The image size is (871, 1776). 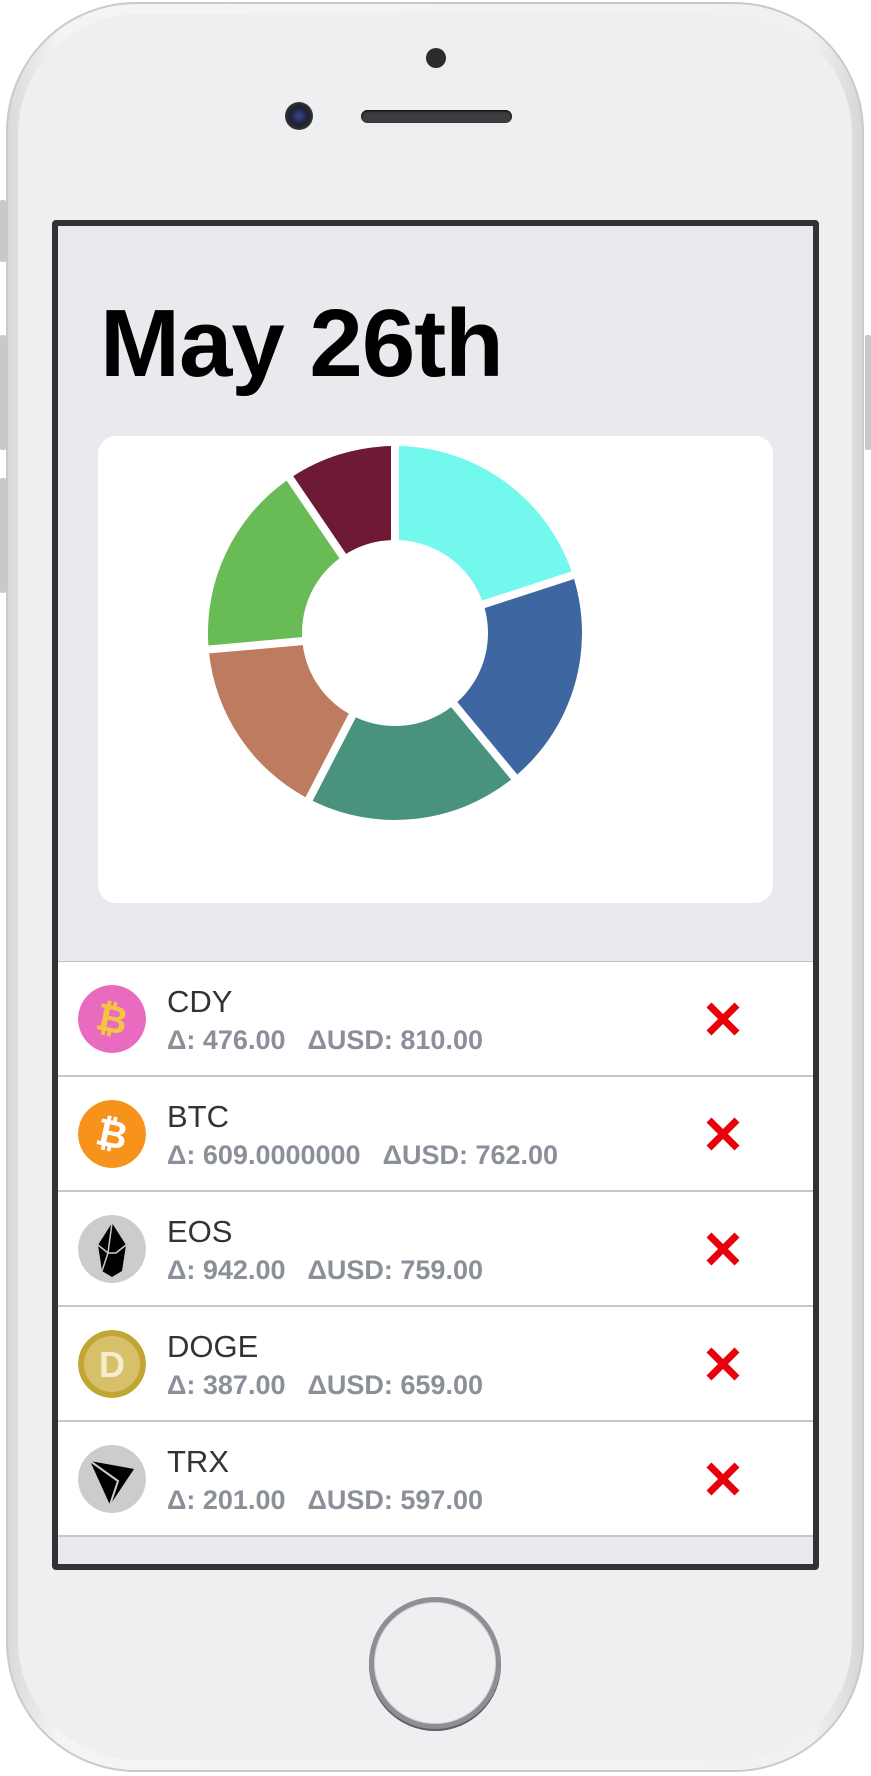 I want to click on donut-chart, so click(x=395, y=633).